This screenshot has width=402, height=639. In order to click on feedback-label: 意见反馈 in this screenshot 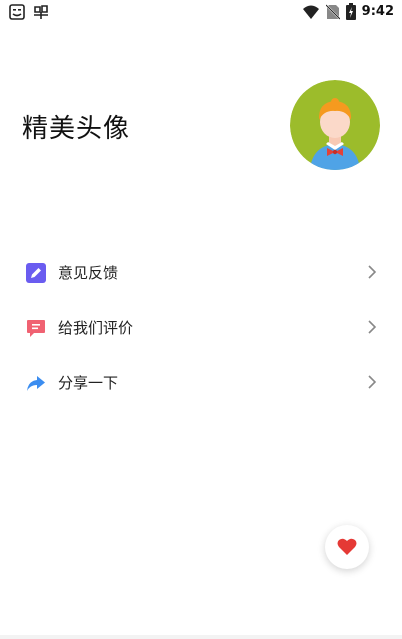, I will do `click(88, 273)`.